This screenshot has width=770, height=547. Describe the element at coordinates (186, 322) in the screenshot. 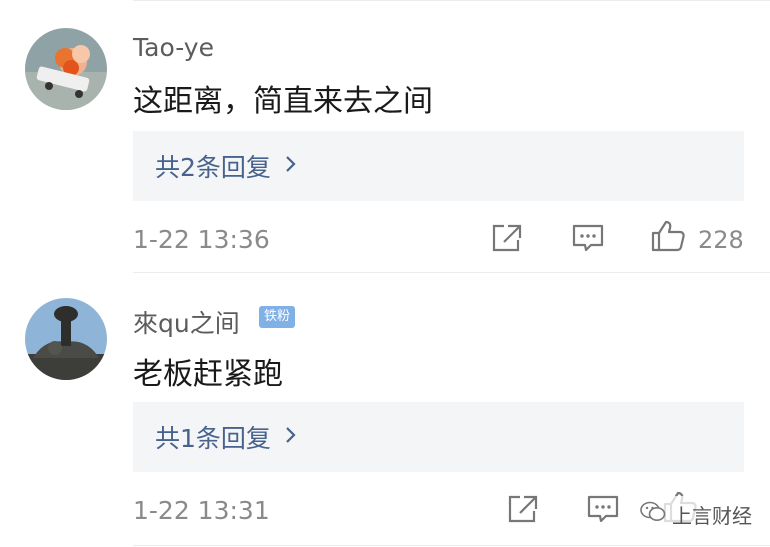

I see `username: 來qu之间` at that location.